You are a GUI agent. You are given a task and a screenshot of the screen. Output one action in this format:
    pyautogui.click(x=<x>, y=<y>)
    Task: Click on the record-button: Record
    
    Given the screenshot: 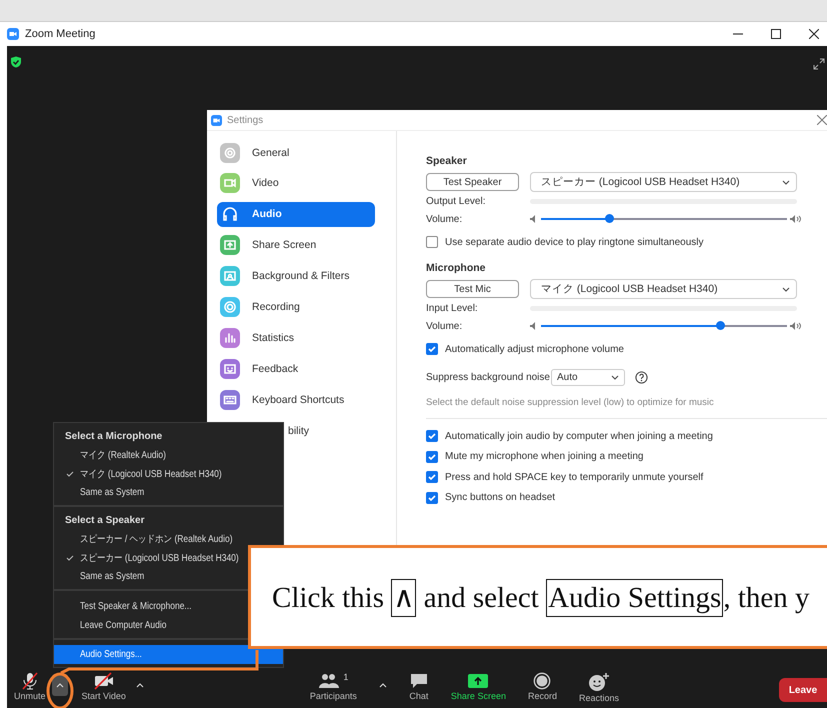 What is the action you would take?
    pyautogui.click(x=542, y=685)
    